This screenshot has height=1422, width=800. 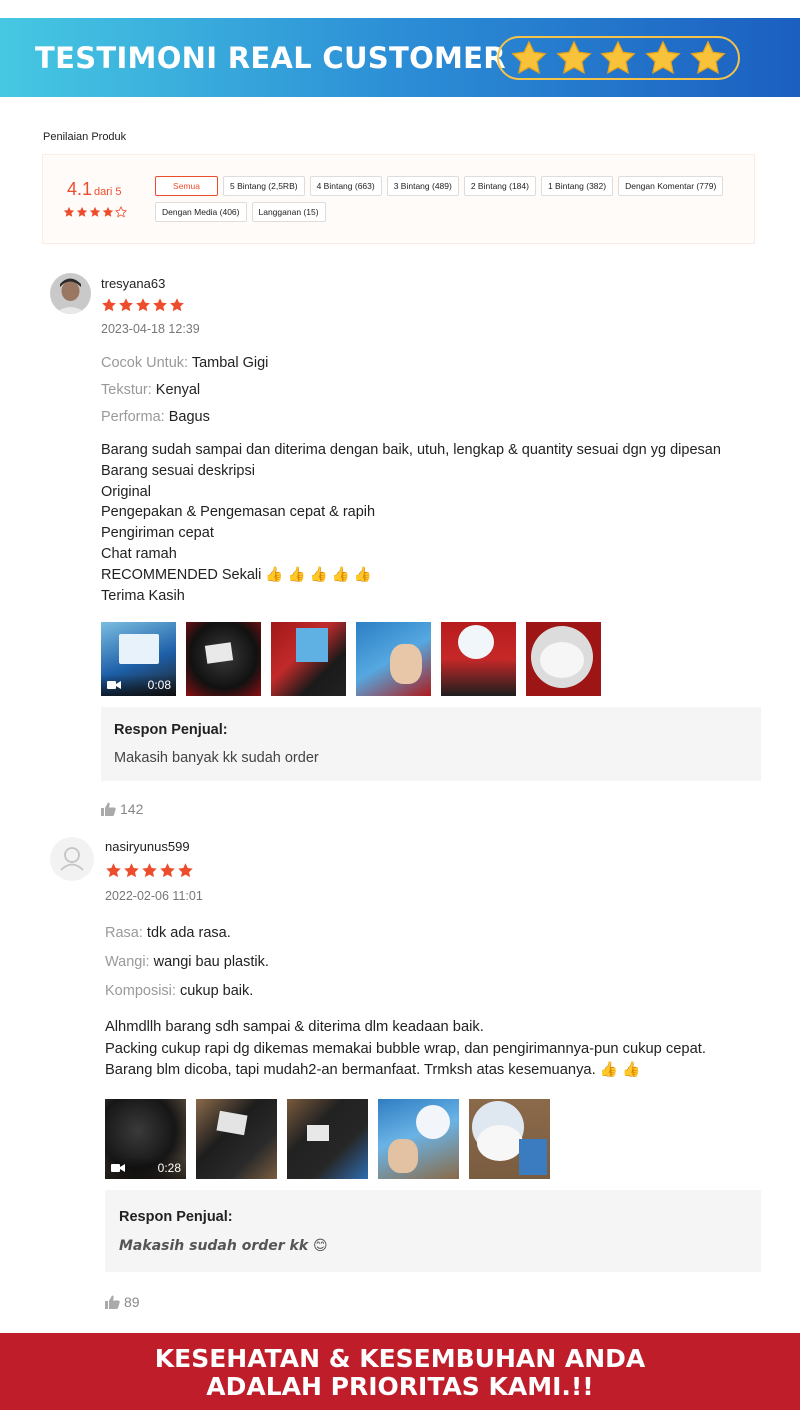 I want to click on review-line: Terima Kasih, so click(x=143, y=595).